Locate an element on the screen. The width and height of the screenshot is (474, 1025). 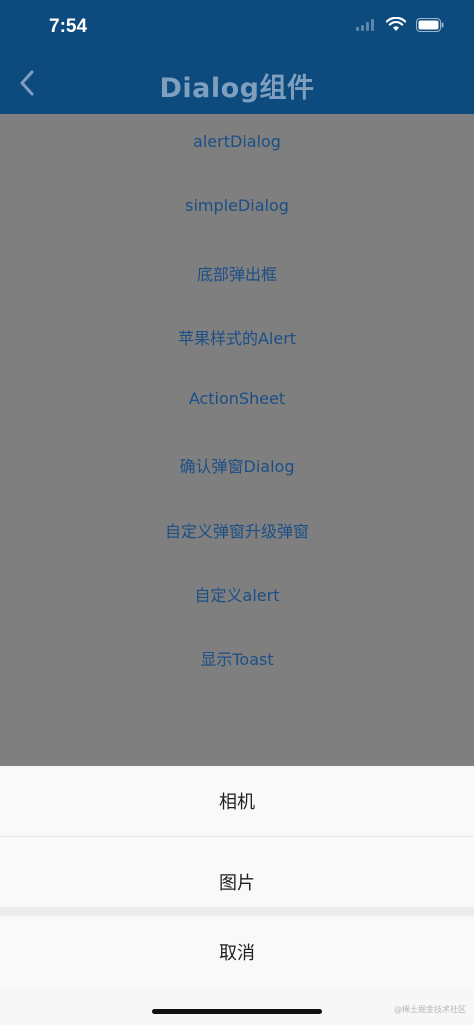
page-title: Dialog组件 is located at coordinates (237, 88).